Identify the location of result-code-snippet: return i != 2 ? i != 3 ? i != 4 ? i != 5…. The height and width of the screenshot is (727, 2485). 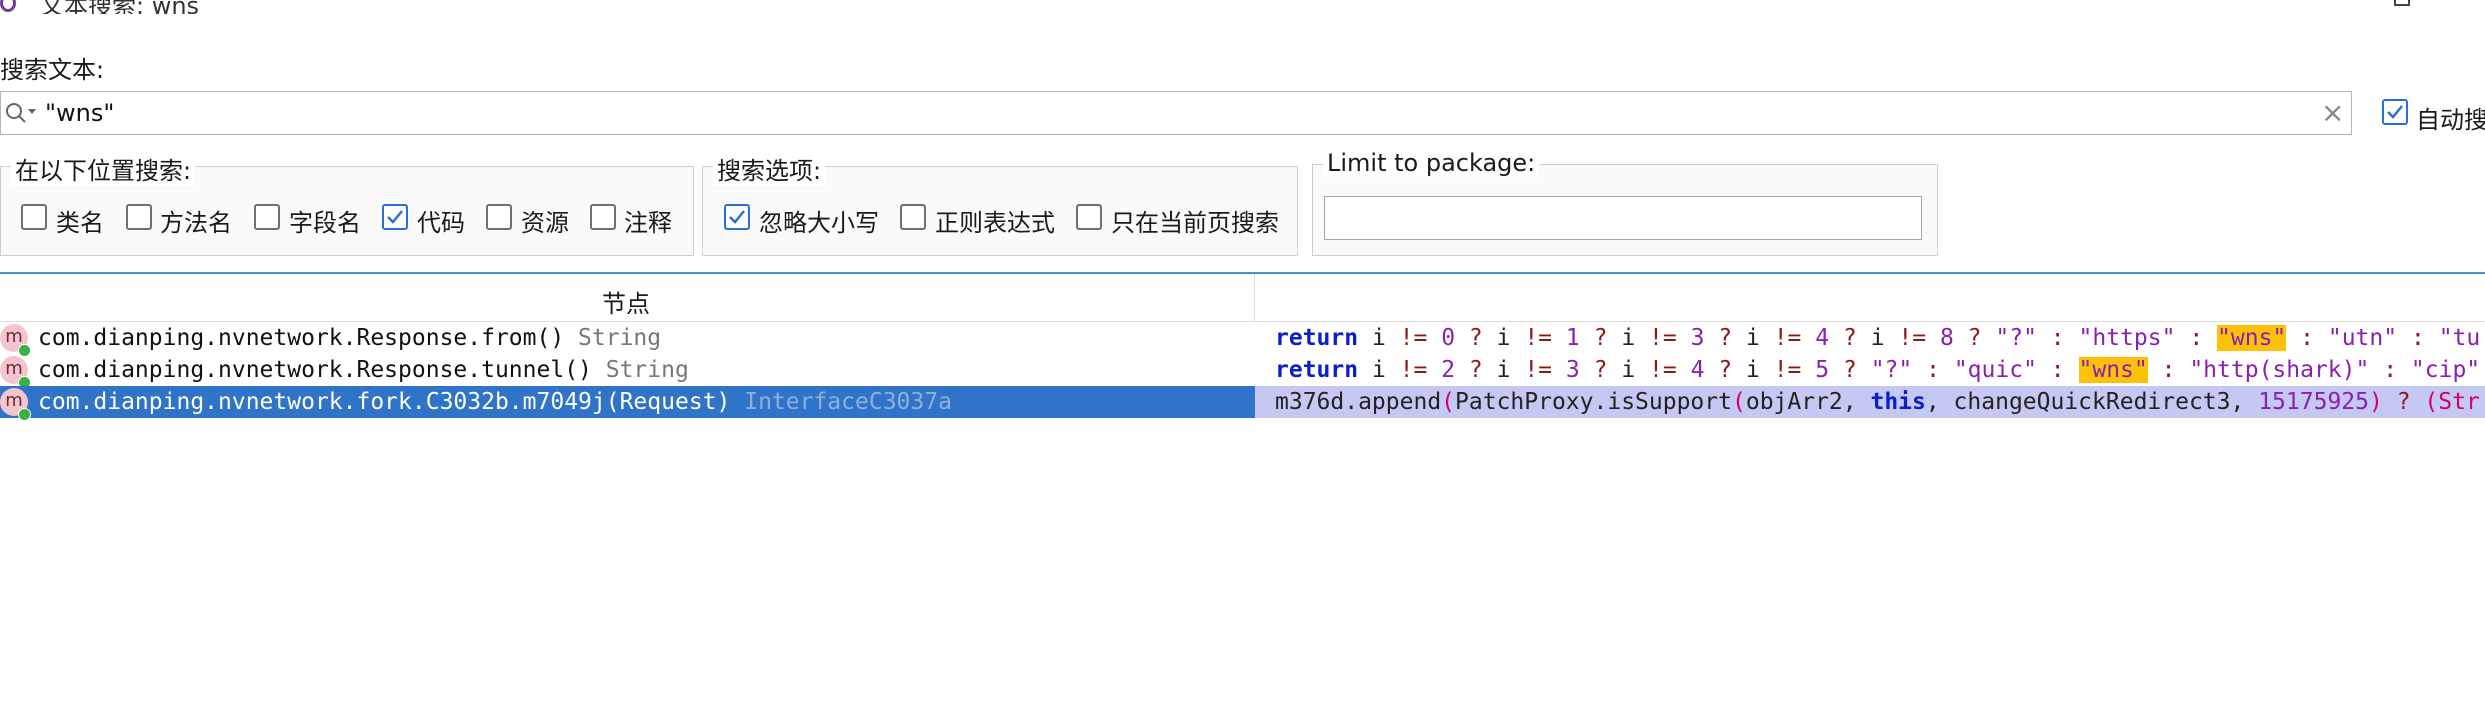
(1877, 370).